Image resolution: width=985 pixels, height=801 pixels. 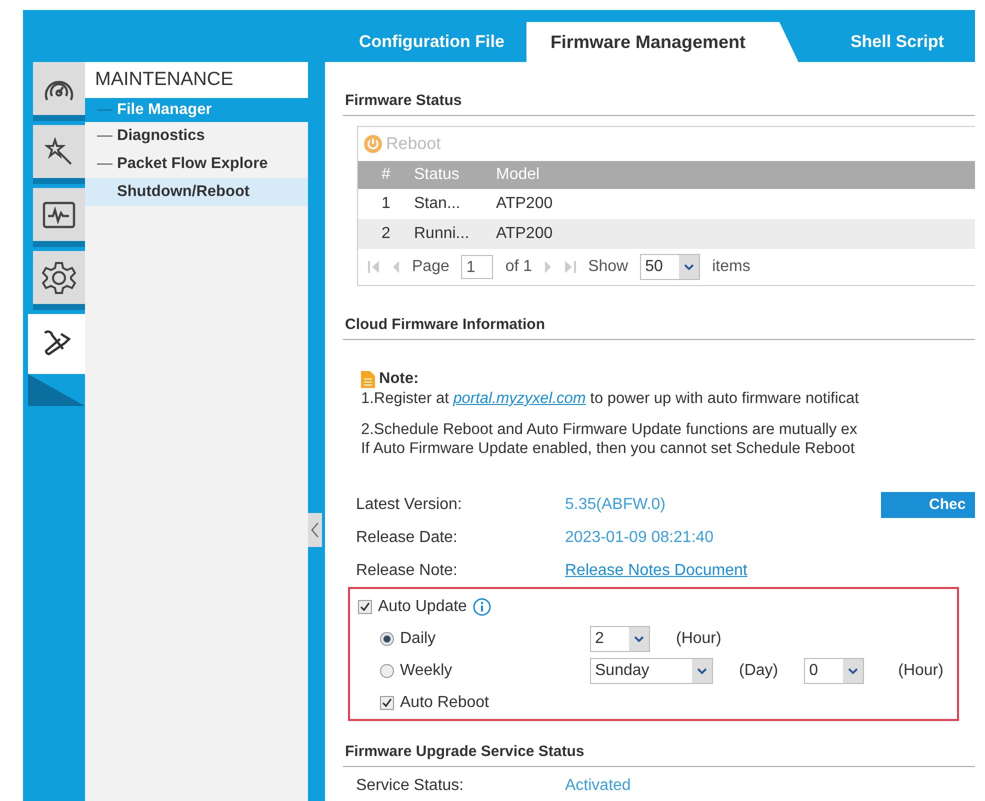 What do you see at coordinates (196, 110) in the screenshot?
I see `menu-item: — File Manager` at bounding box center [196, 110].